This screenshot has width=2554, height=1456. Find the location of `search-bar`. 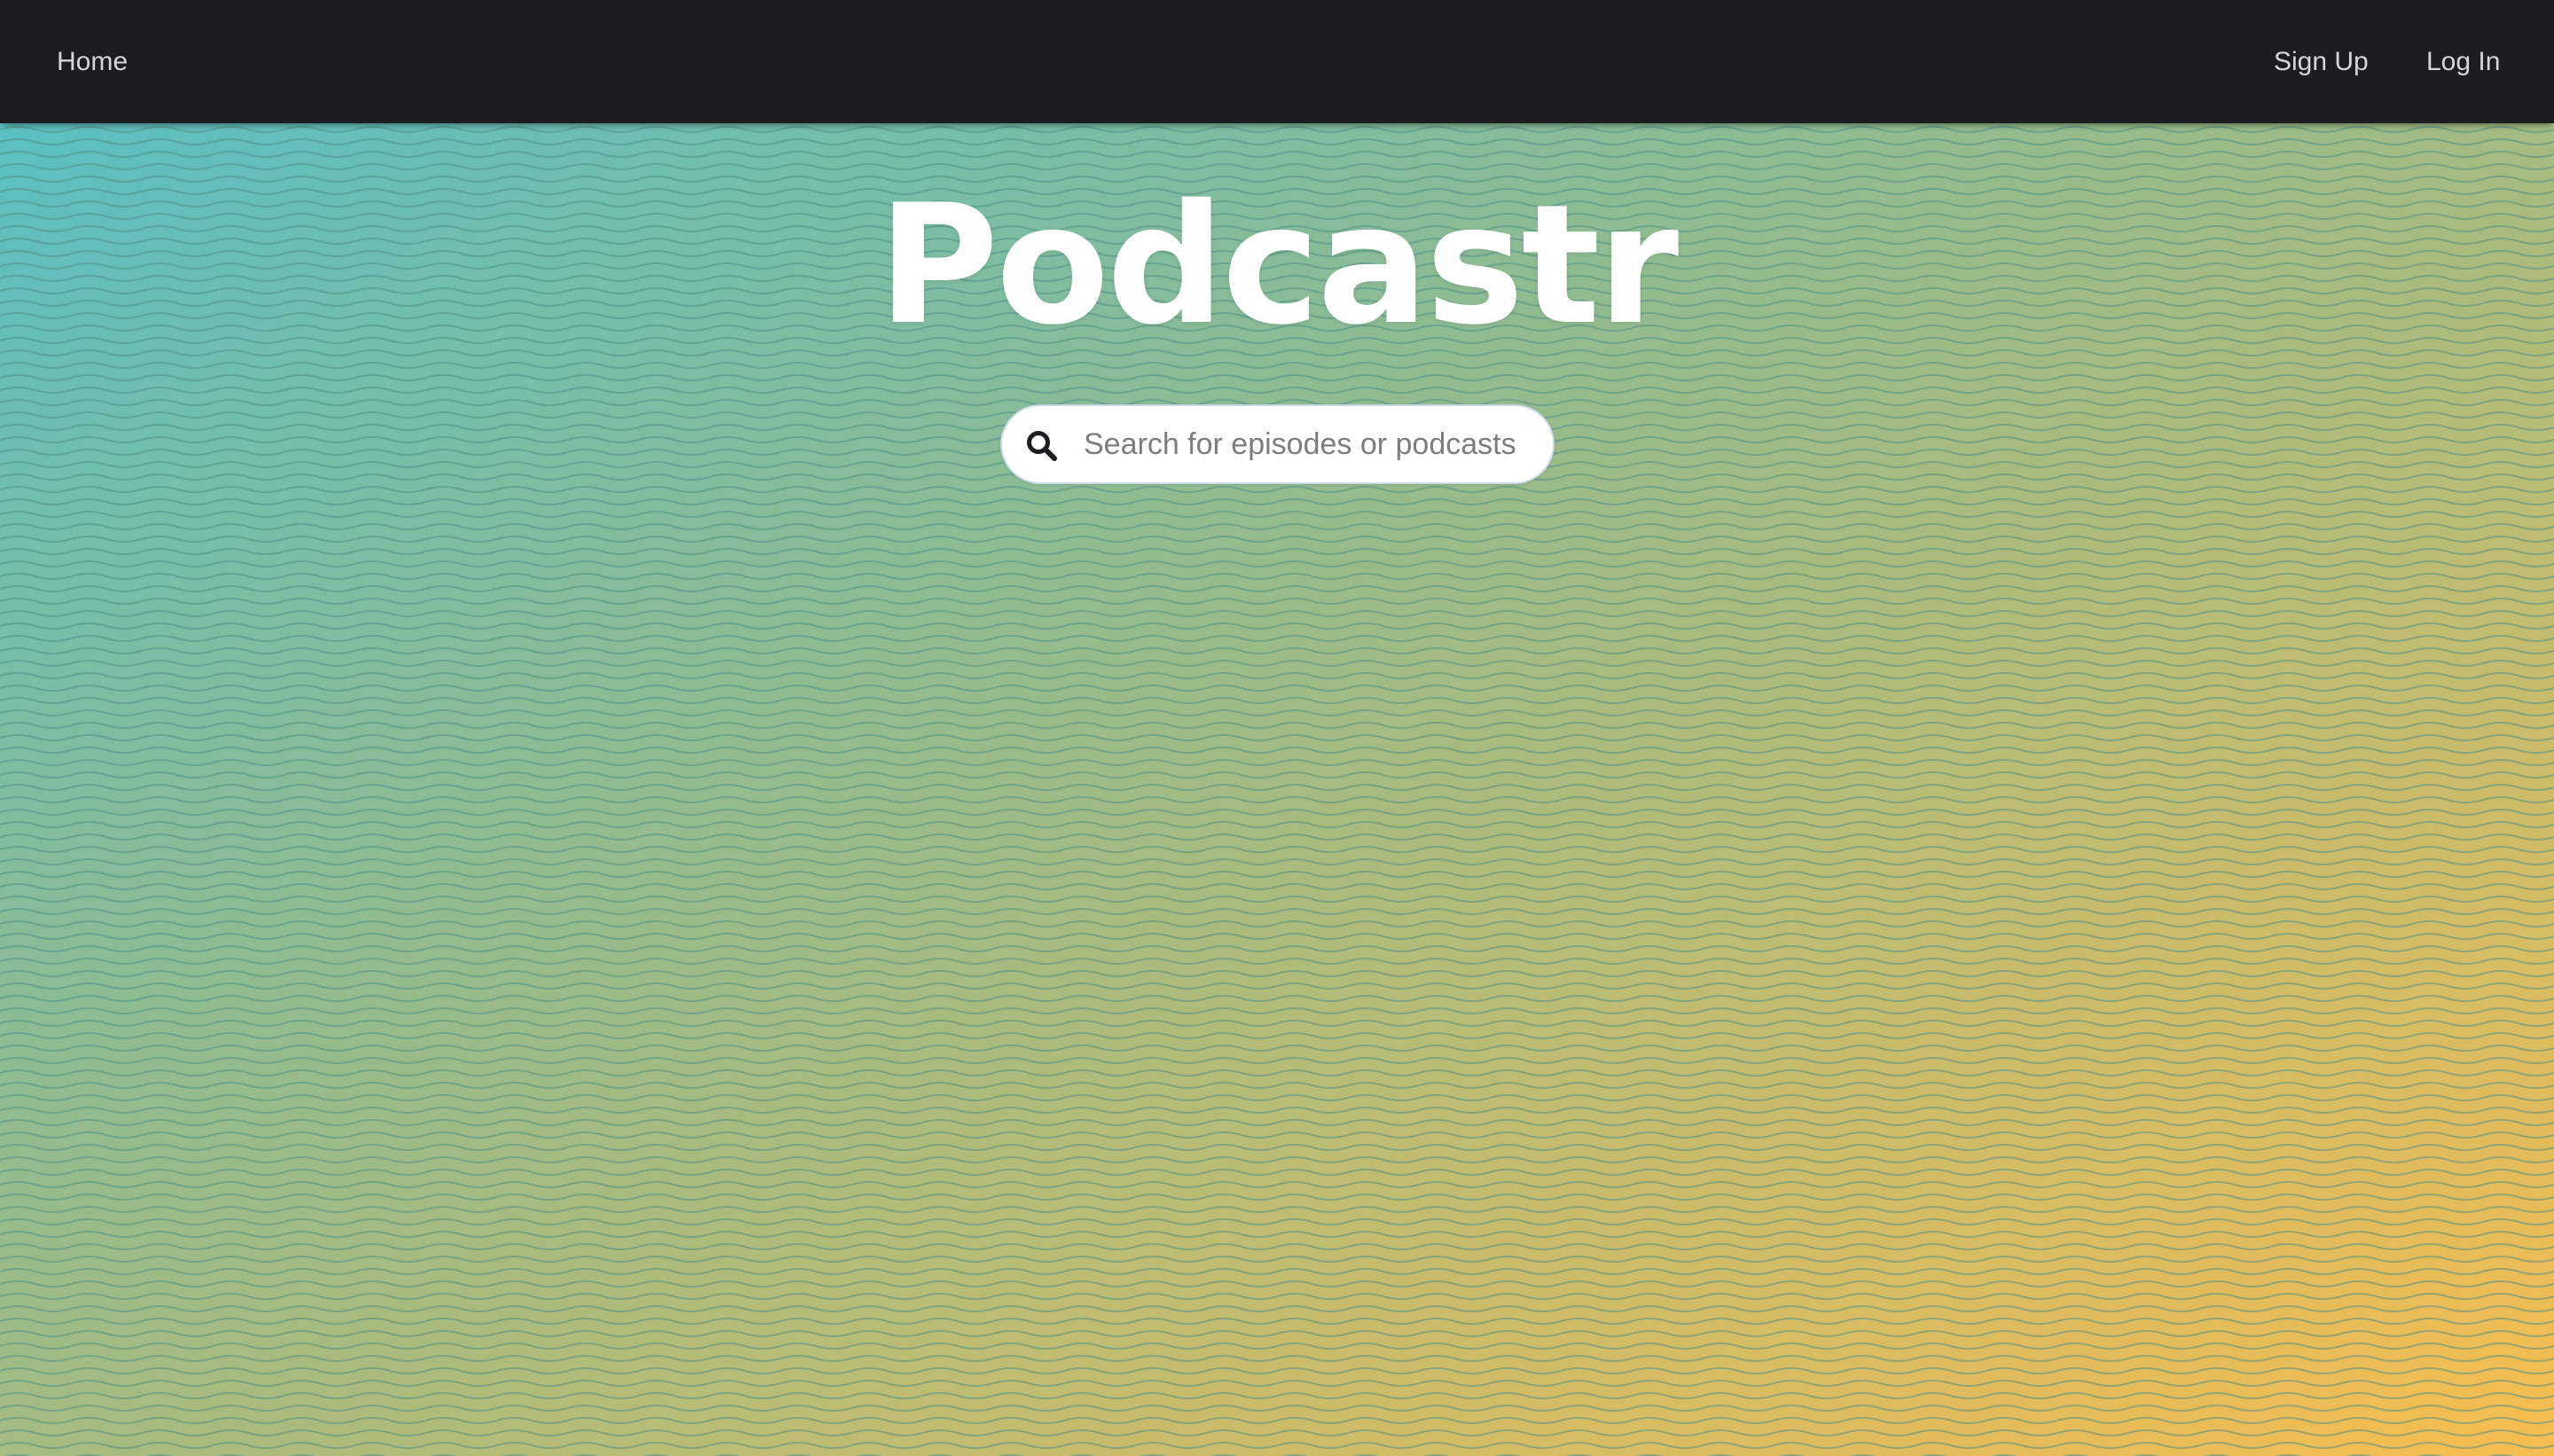

search-bar is located at coordinates (1277, 444).